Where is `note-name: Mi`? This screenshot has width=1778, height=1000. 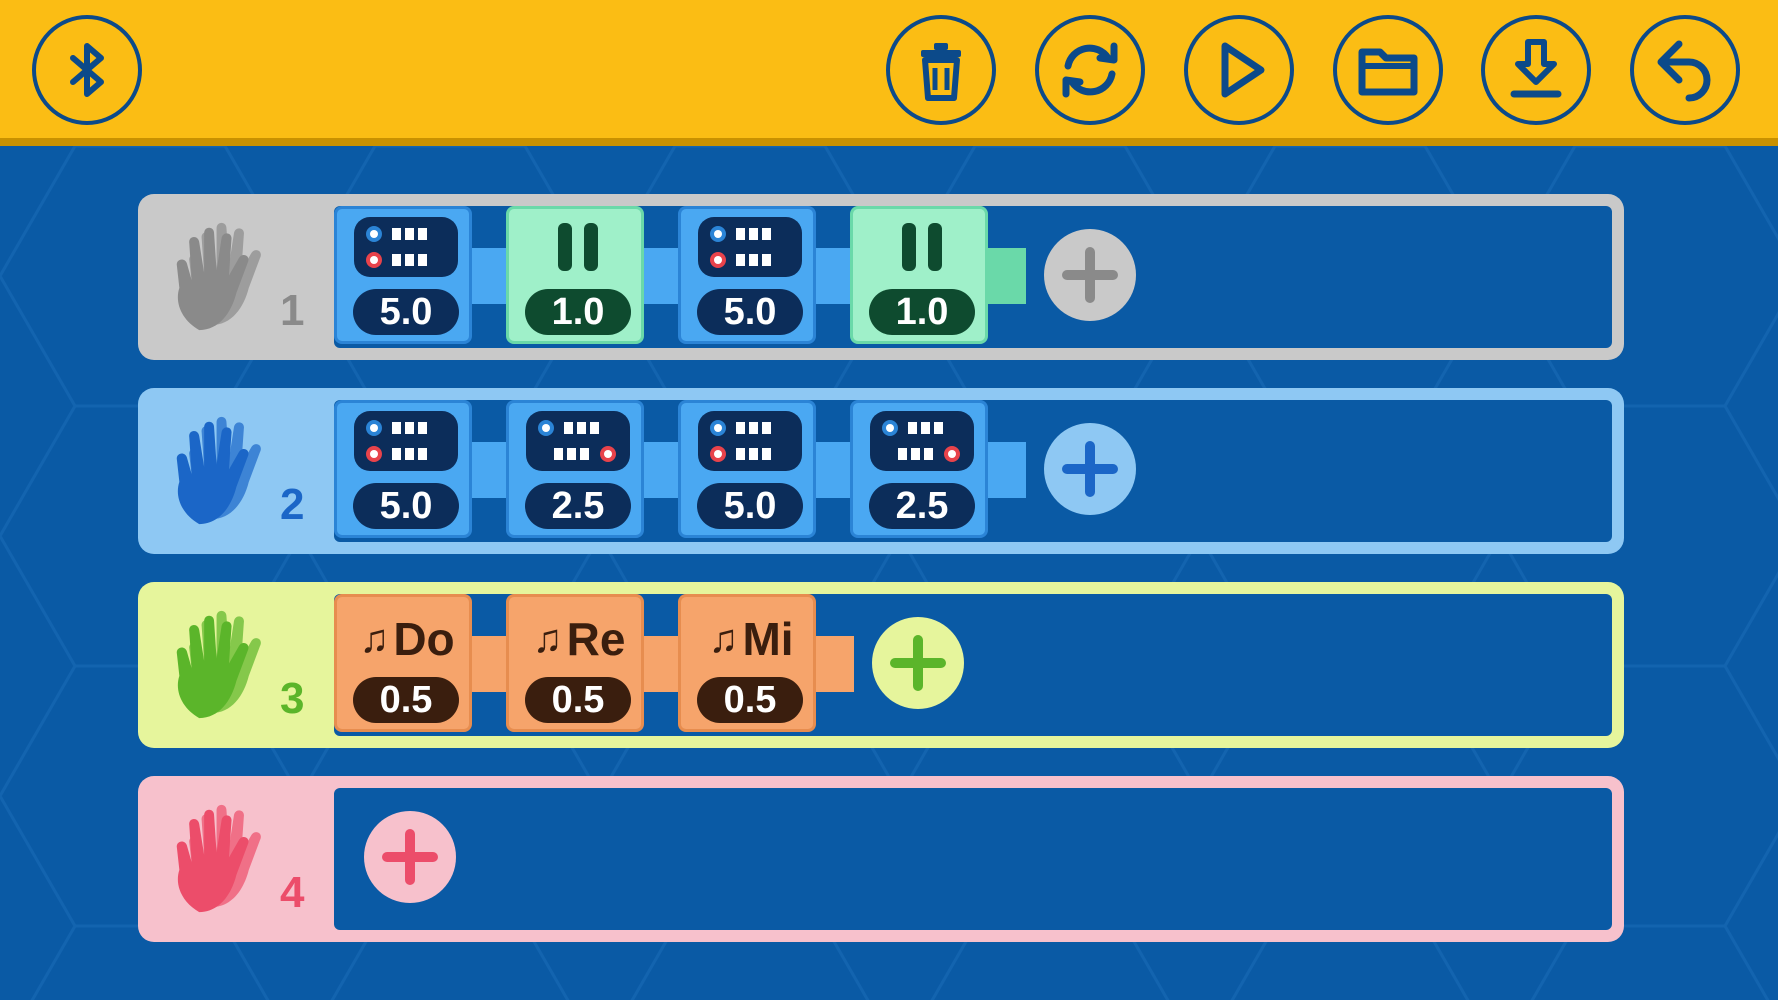
note-name: Mi is located at coordinates (768, 639).